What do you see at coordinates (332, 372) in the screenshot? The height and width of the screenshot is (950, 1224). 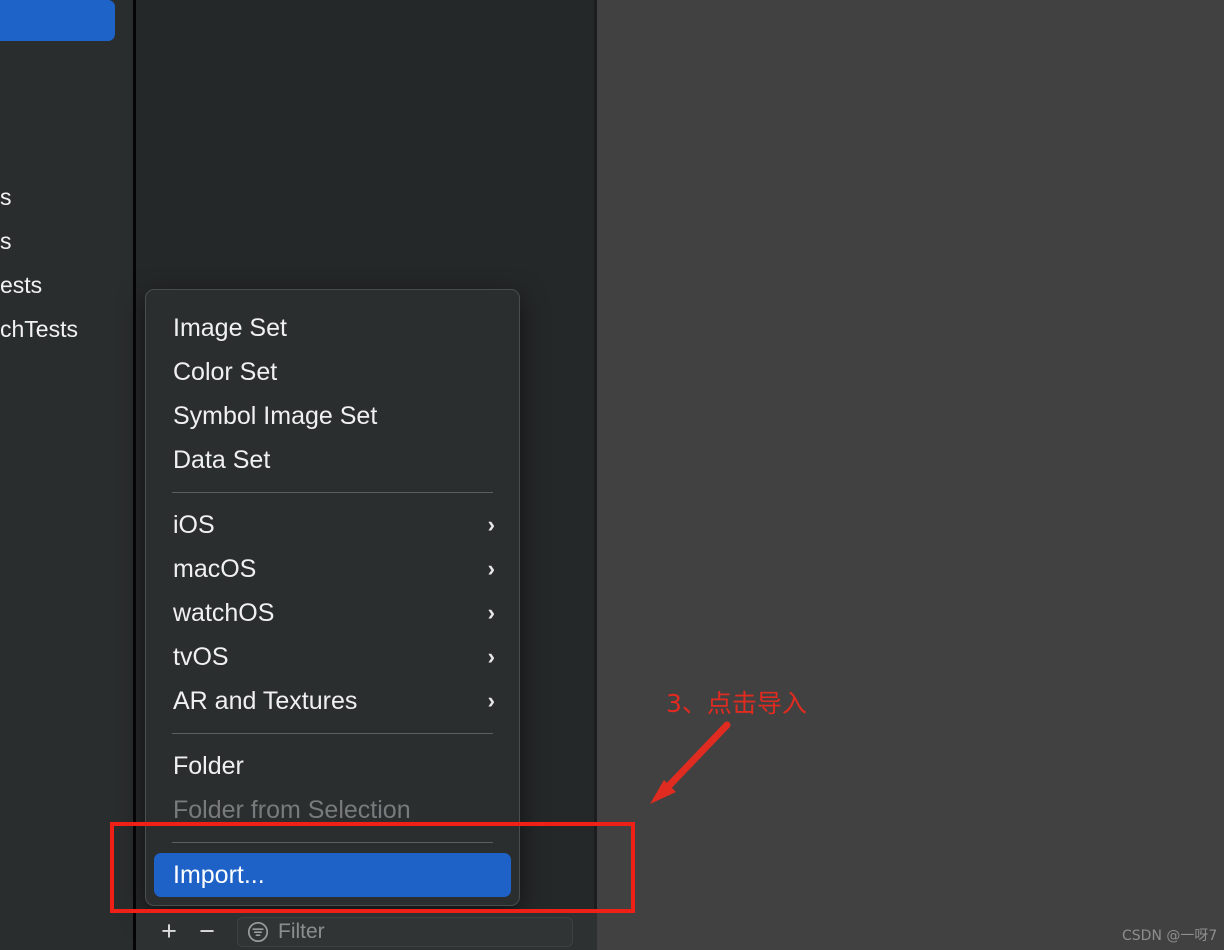 I see `menu-item-color-set: Color Set` at bounding box center [332, 372].